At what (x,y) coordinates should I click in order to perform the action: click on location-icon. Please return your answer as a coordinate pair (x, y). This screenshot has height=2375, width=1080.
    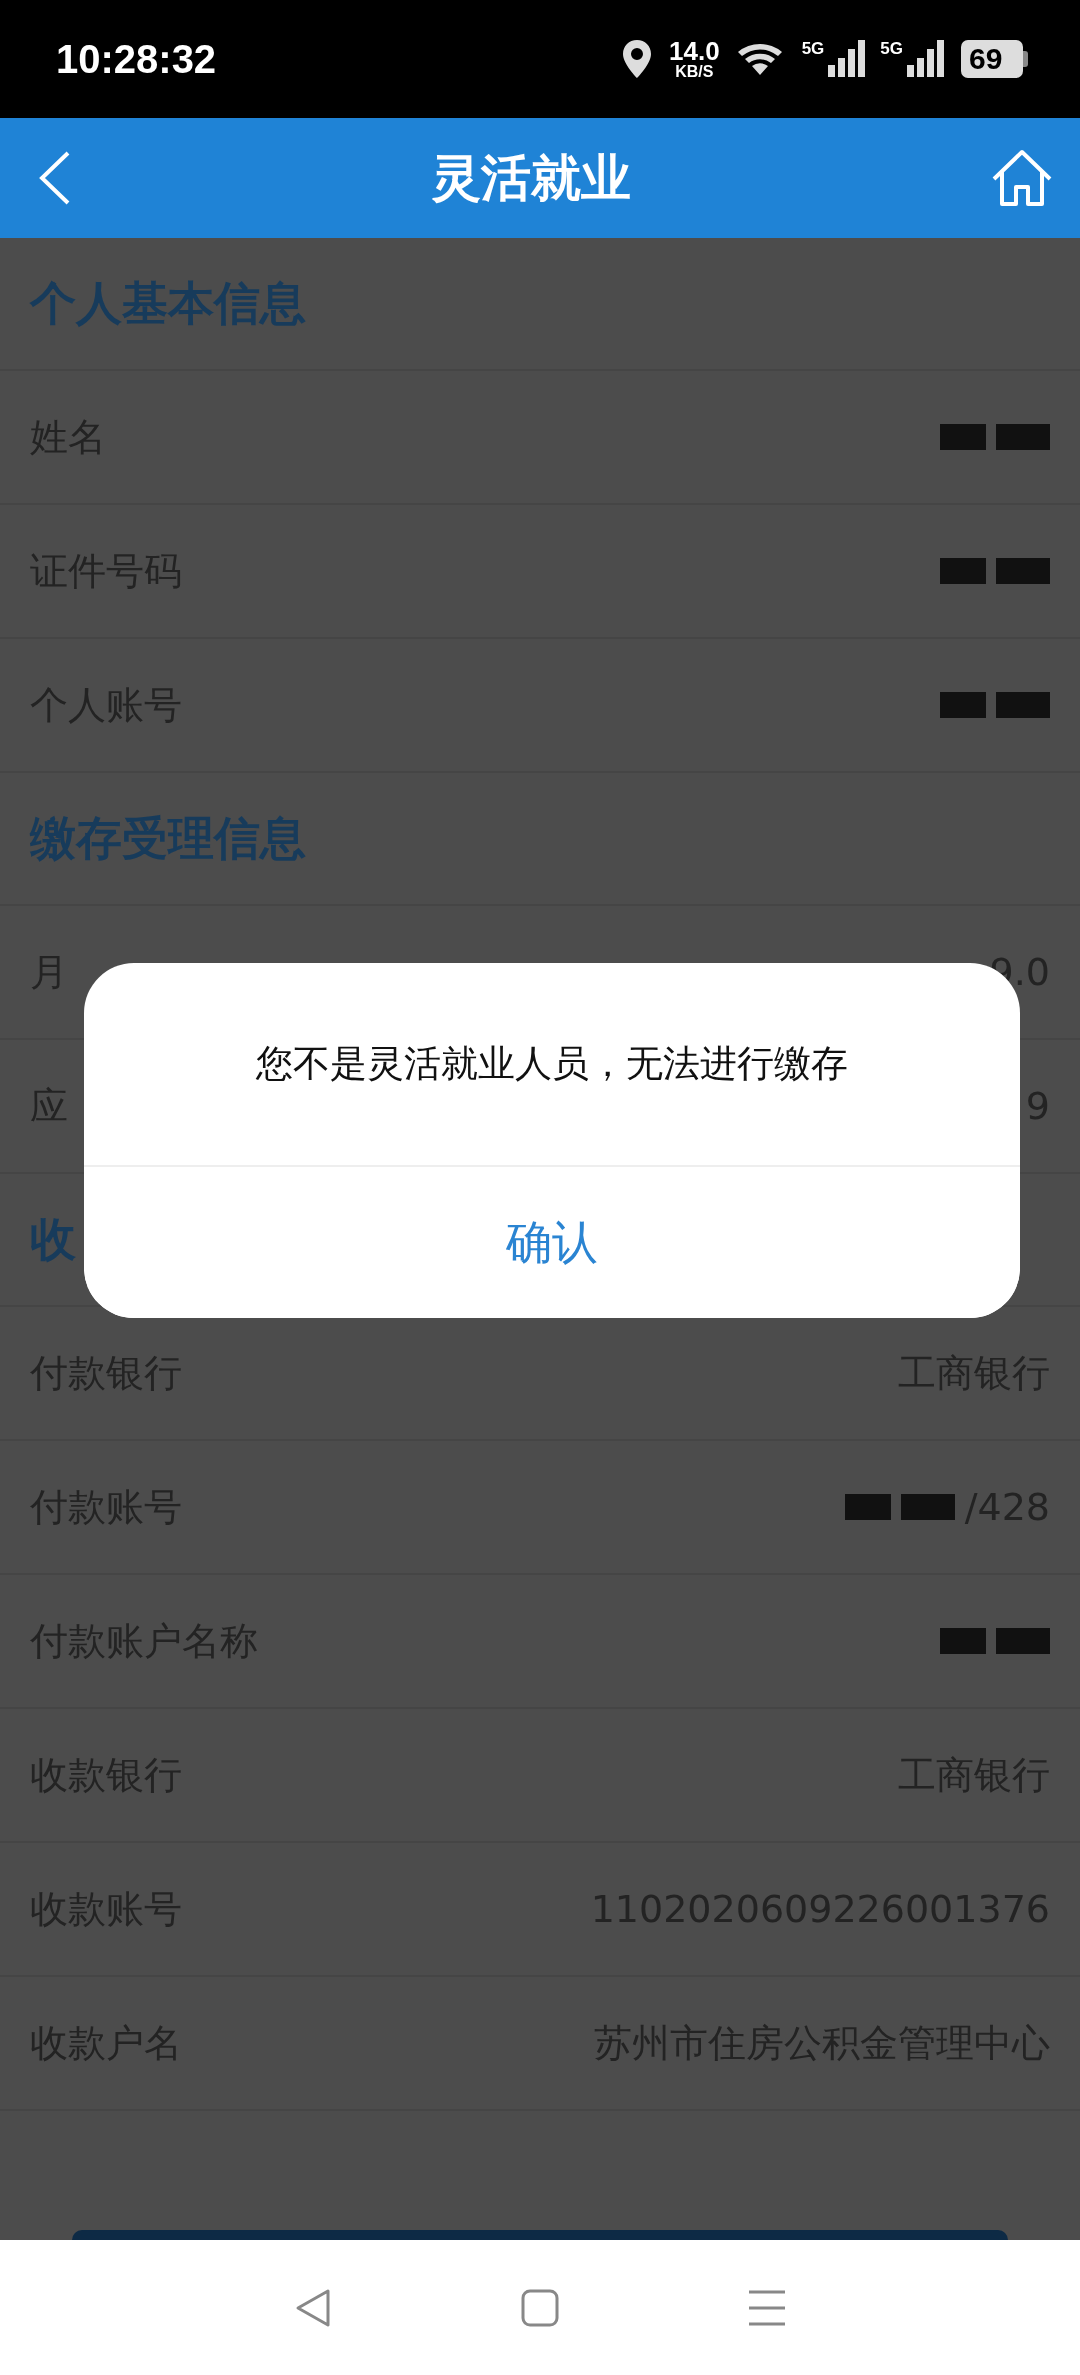
    Looking at the image, I should click on (637, 59).